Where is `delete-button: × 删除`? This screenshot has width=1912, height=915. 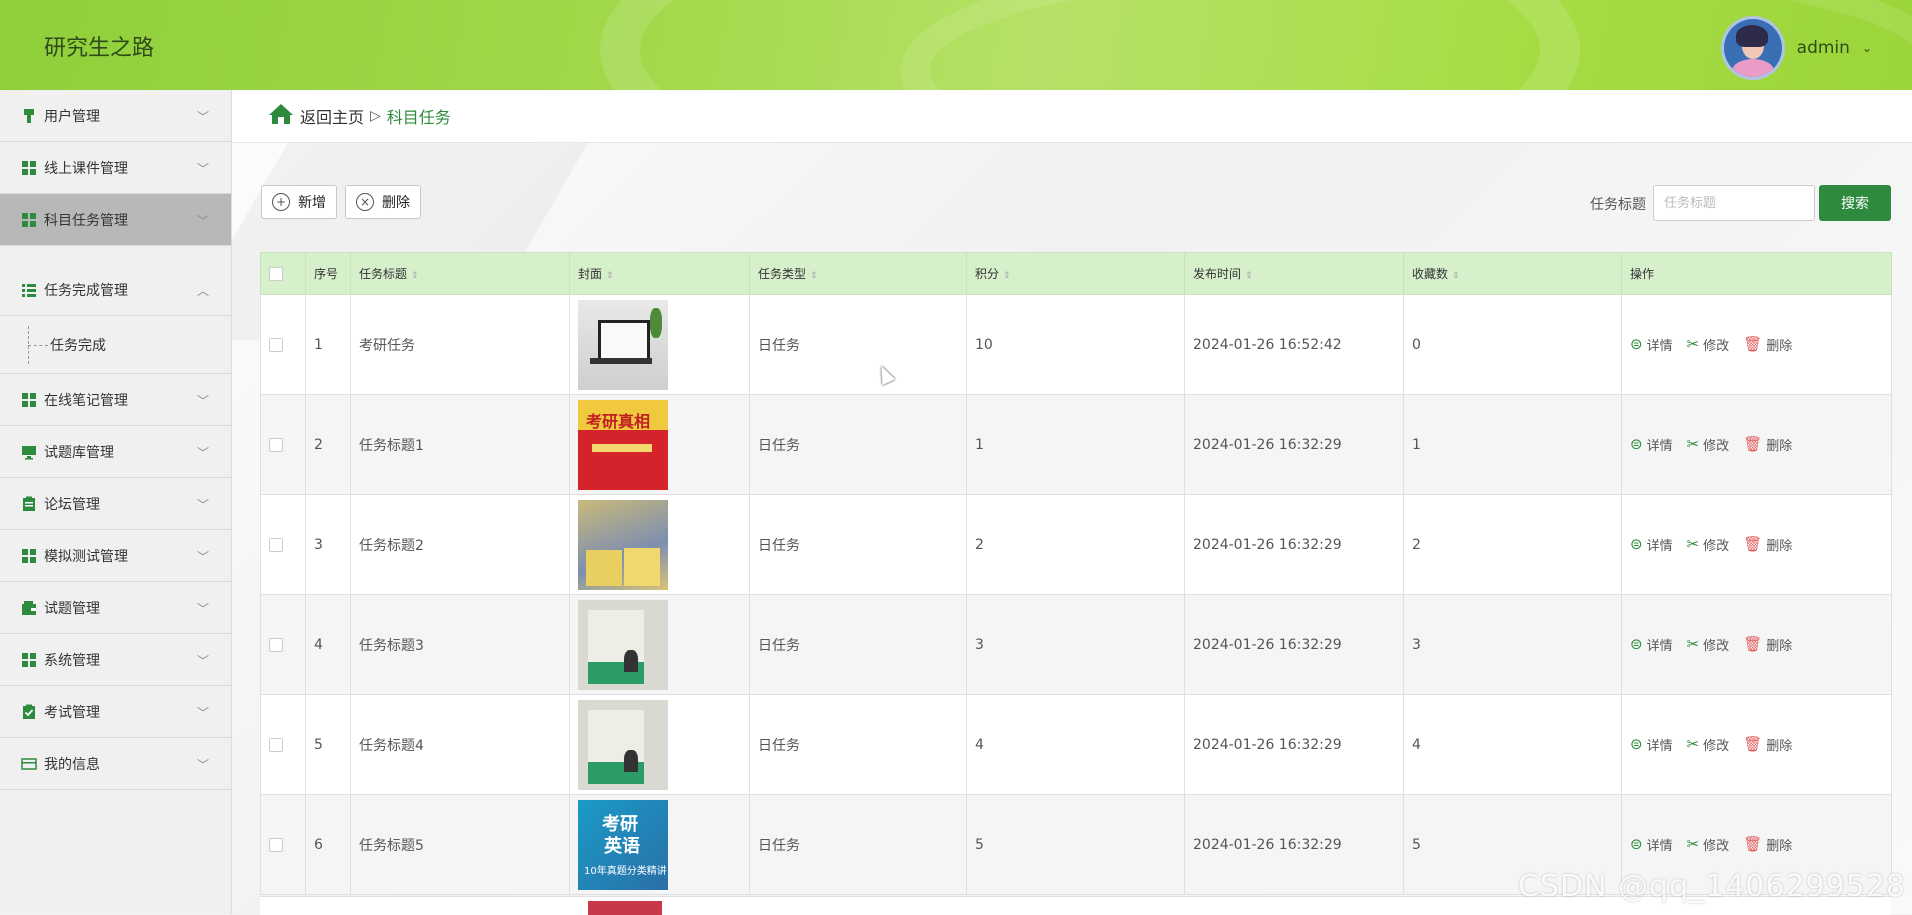 delete-button: × 删除 is located at coordinates (383, 202).